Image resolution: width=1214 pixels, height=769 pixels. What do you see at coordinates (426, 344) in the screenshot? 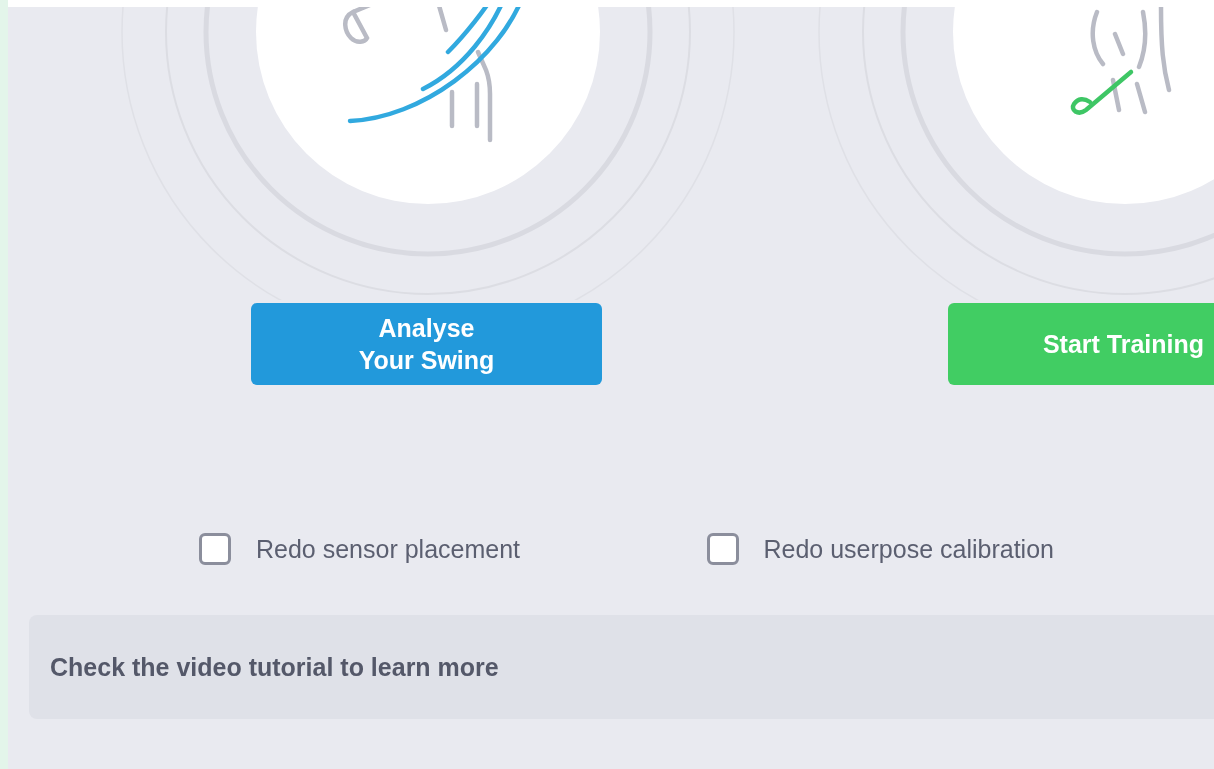
I see `analyse-button: Analyse Your Swing` at bounding box center [426, 344].